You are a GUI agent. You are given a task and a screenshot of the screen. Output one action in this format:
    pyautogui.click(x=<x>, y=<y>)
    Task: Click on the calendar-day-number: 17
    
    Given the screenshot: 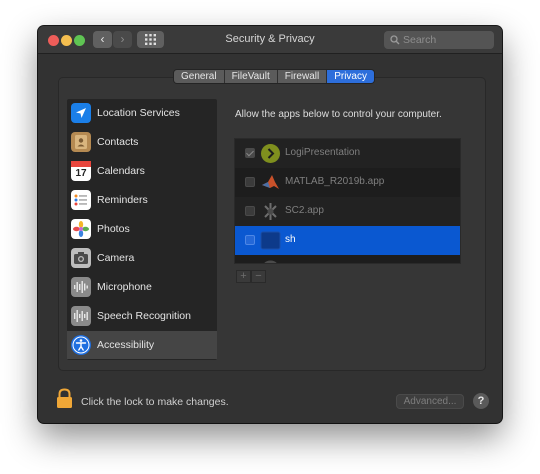 What is the action you would take?
    pyautogui.click(x=81, y=173)
    